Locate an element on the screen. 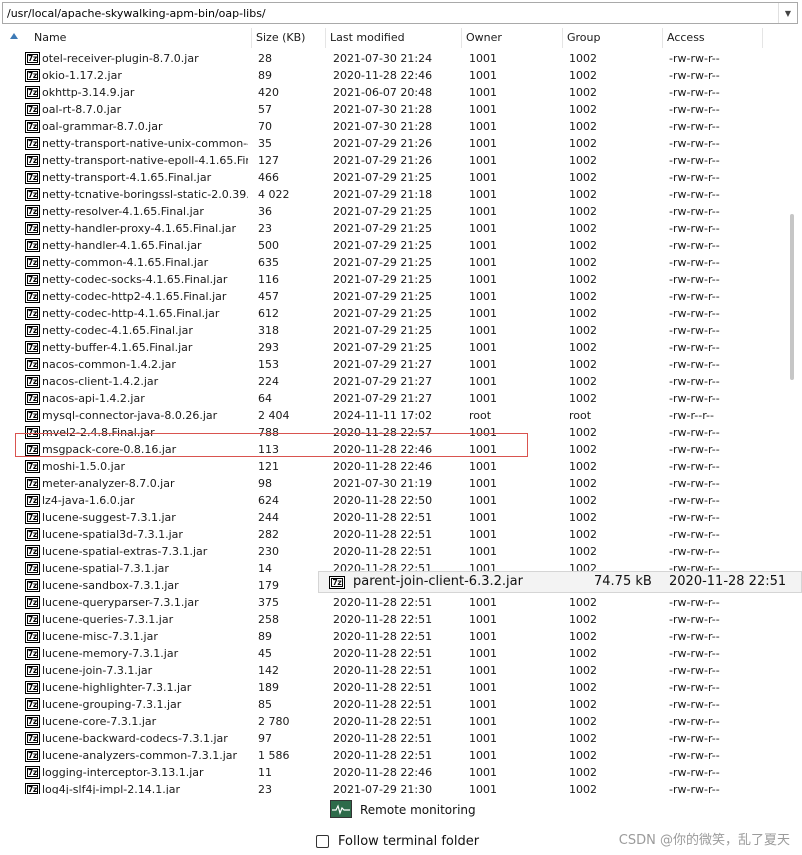  column-header-size: Size (KB) is located at coordinates (289, 38).